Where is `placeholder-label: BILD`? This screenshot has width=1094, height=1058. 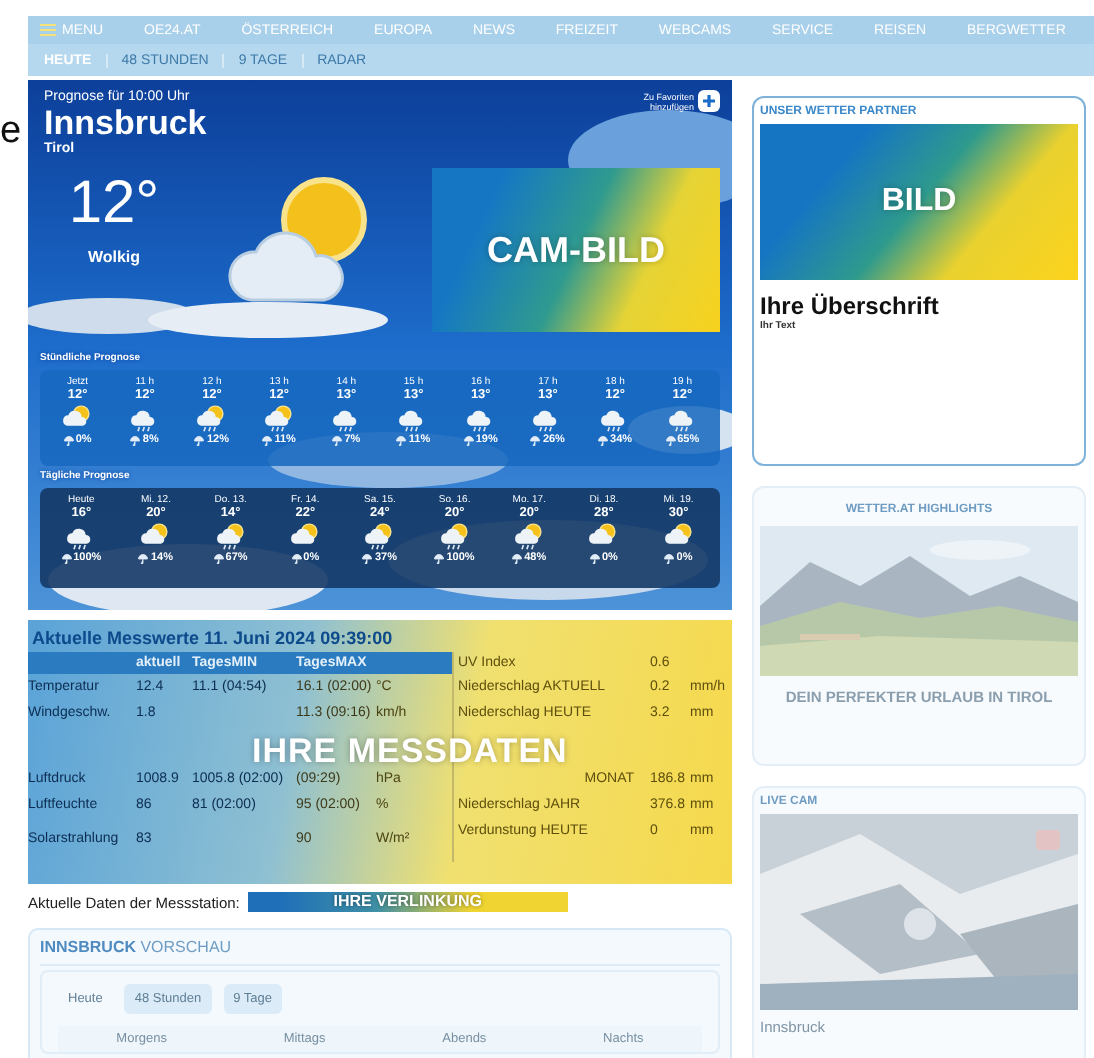
placeholder-label: BILD is located at coordinates (919, 202).